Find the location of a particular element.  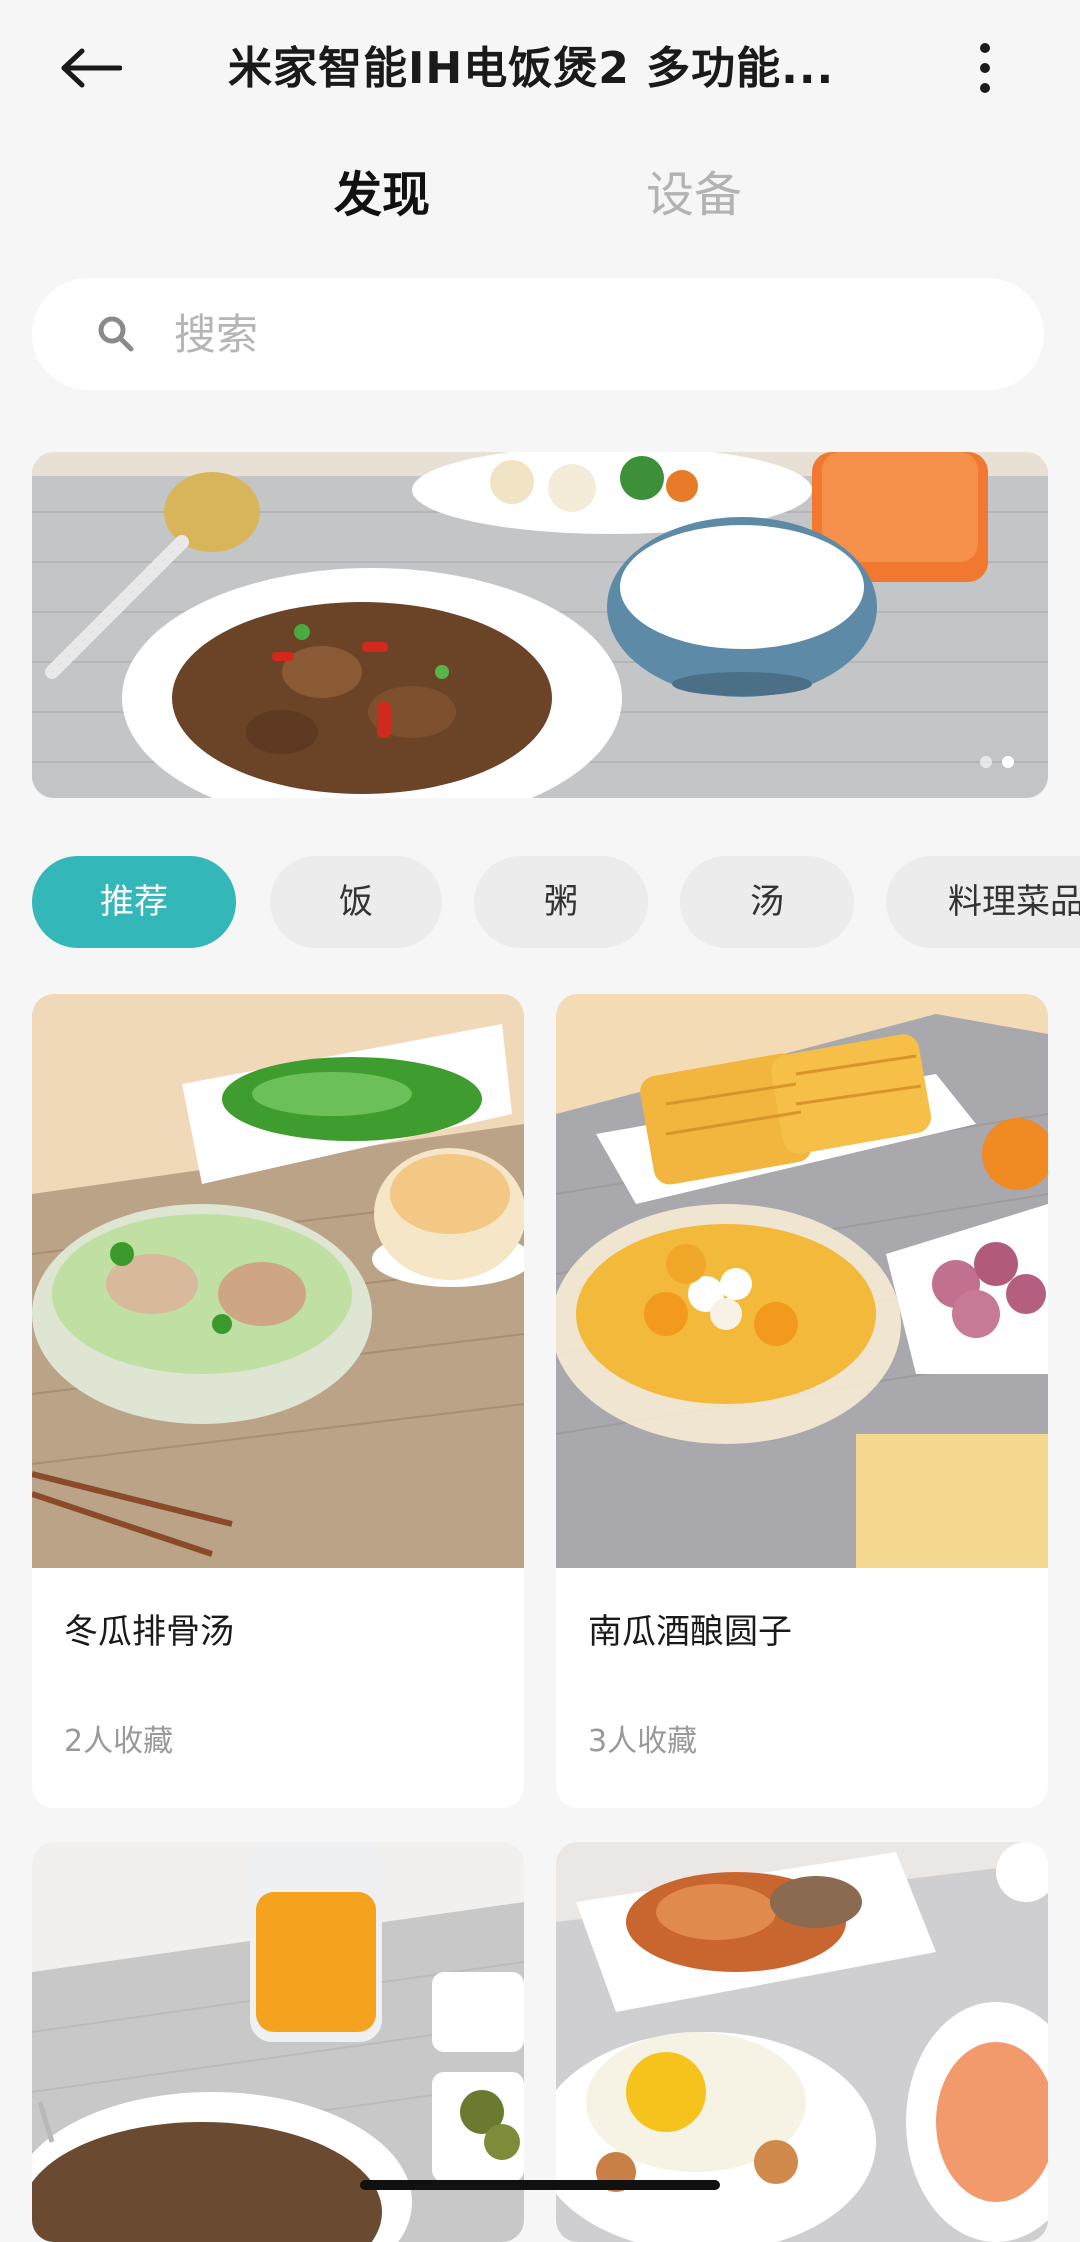

promo-banner is located at coordinates (540, 625).